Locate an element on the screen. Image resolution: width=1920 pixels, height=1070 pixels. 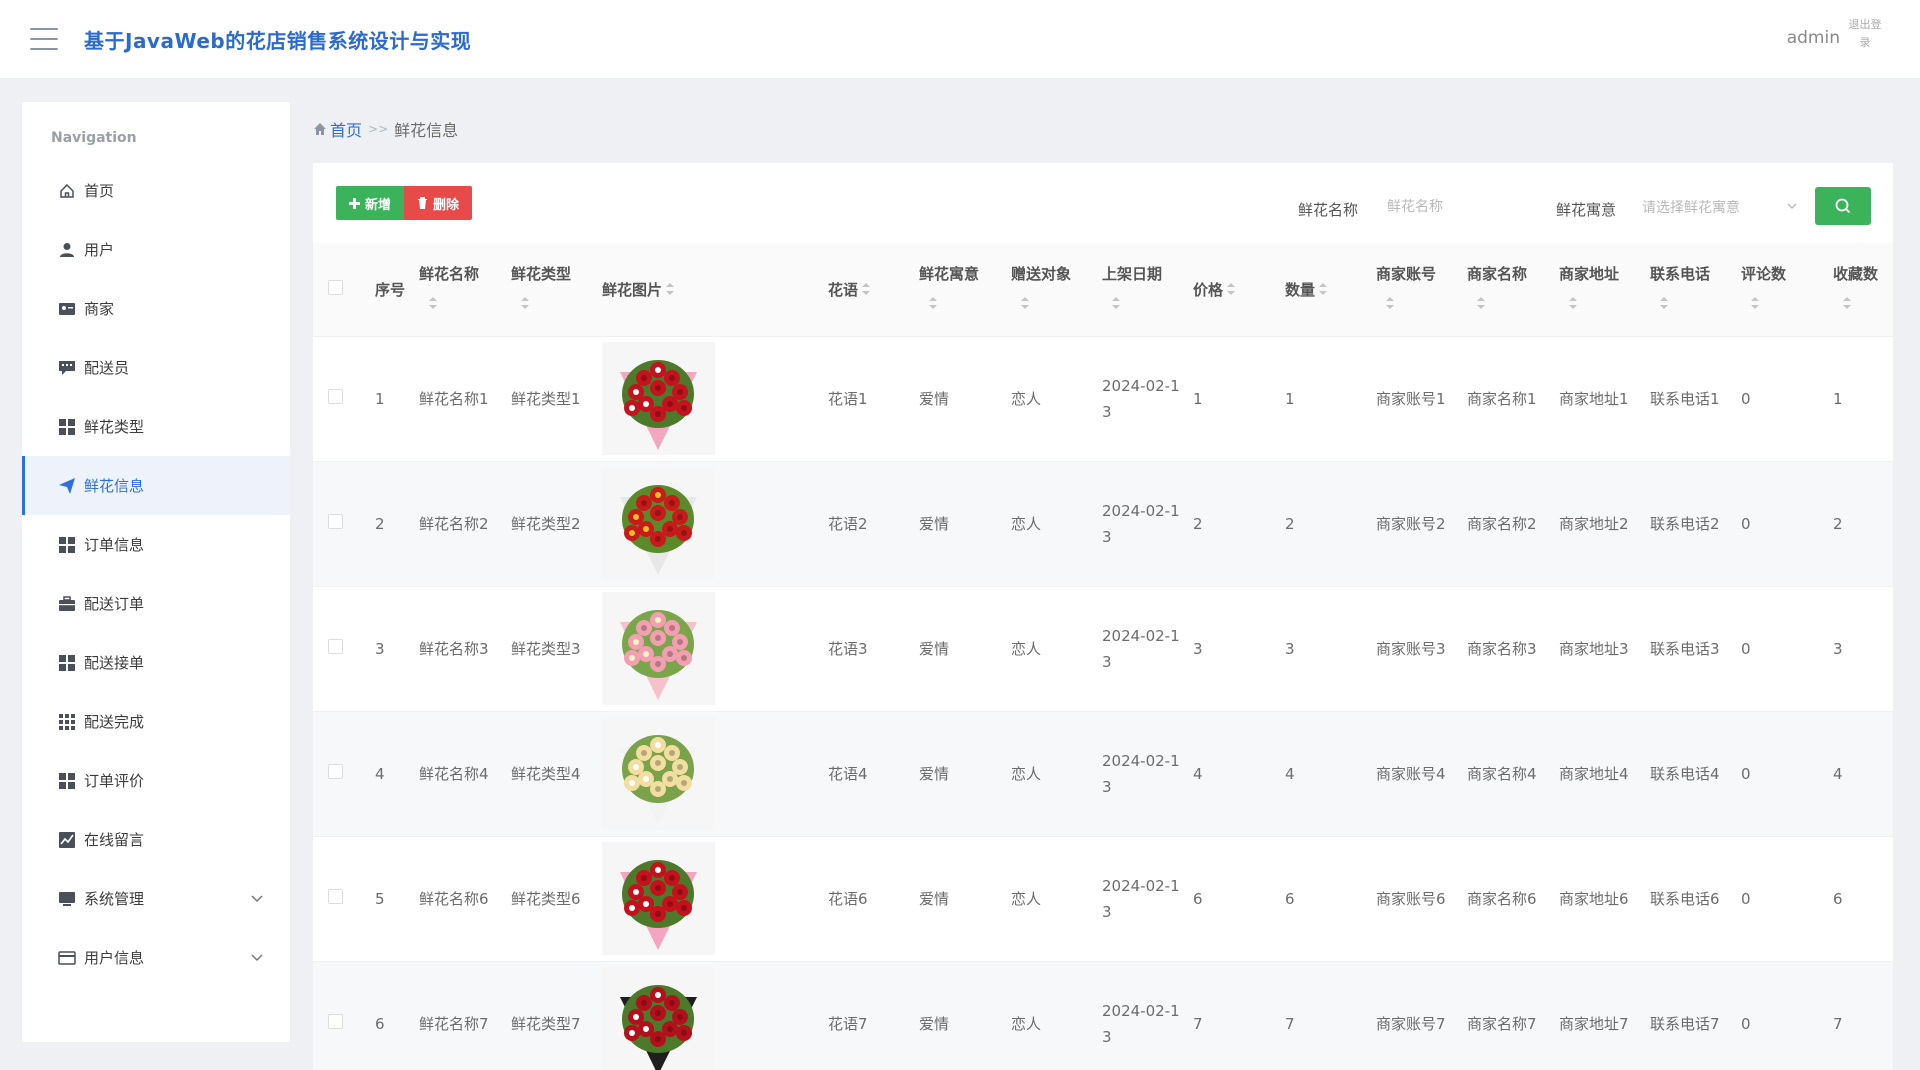
column-header: 花语 is located at coordinates (867, 289).